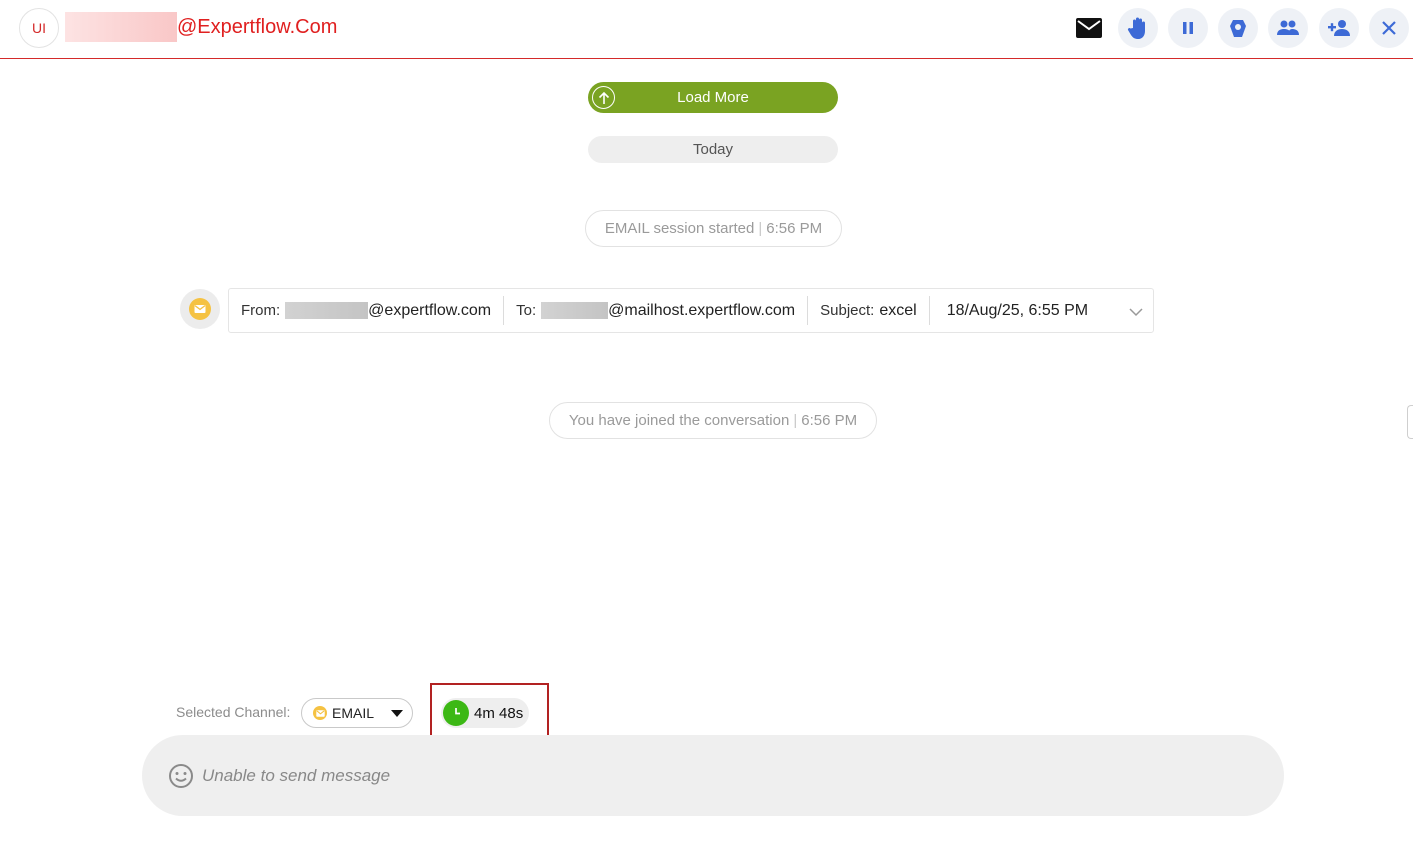 The width and height of the screenshot is (1413, 847). Describe the element at coordinates (829, 420) in the screenshot. I see `joined-time: 6:56 PM` at that location.